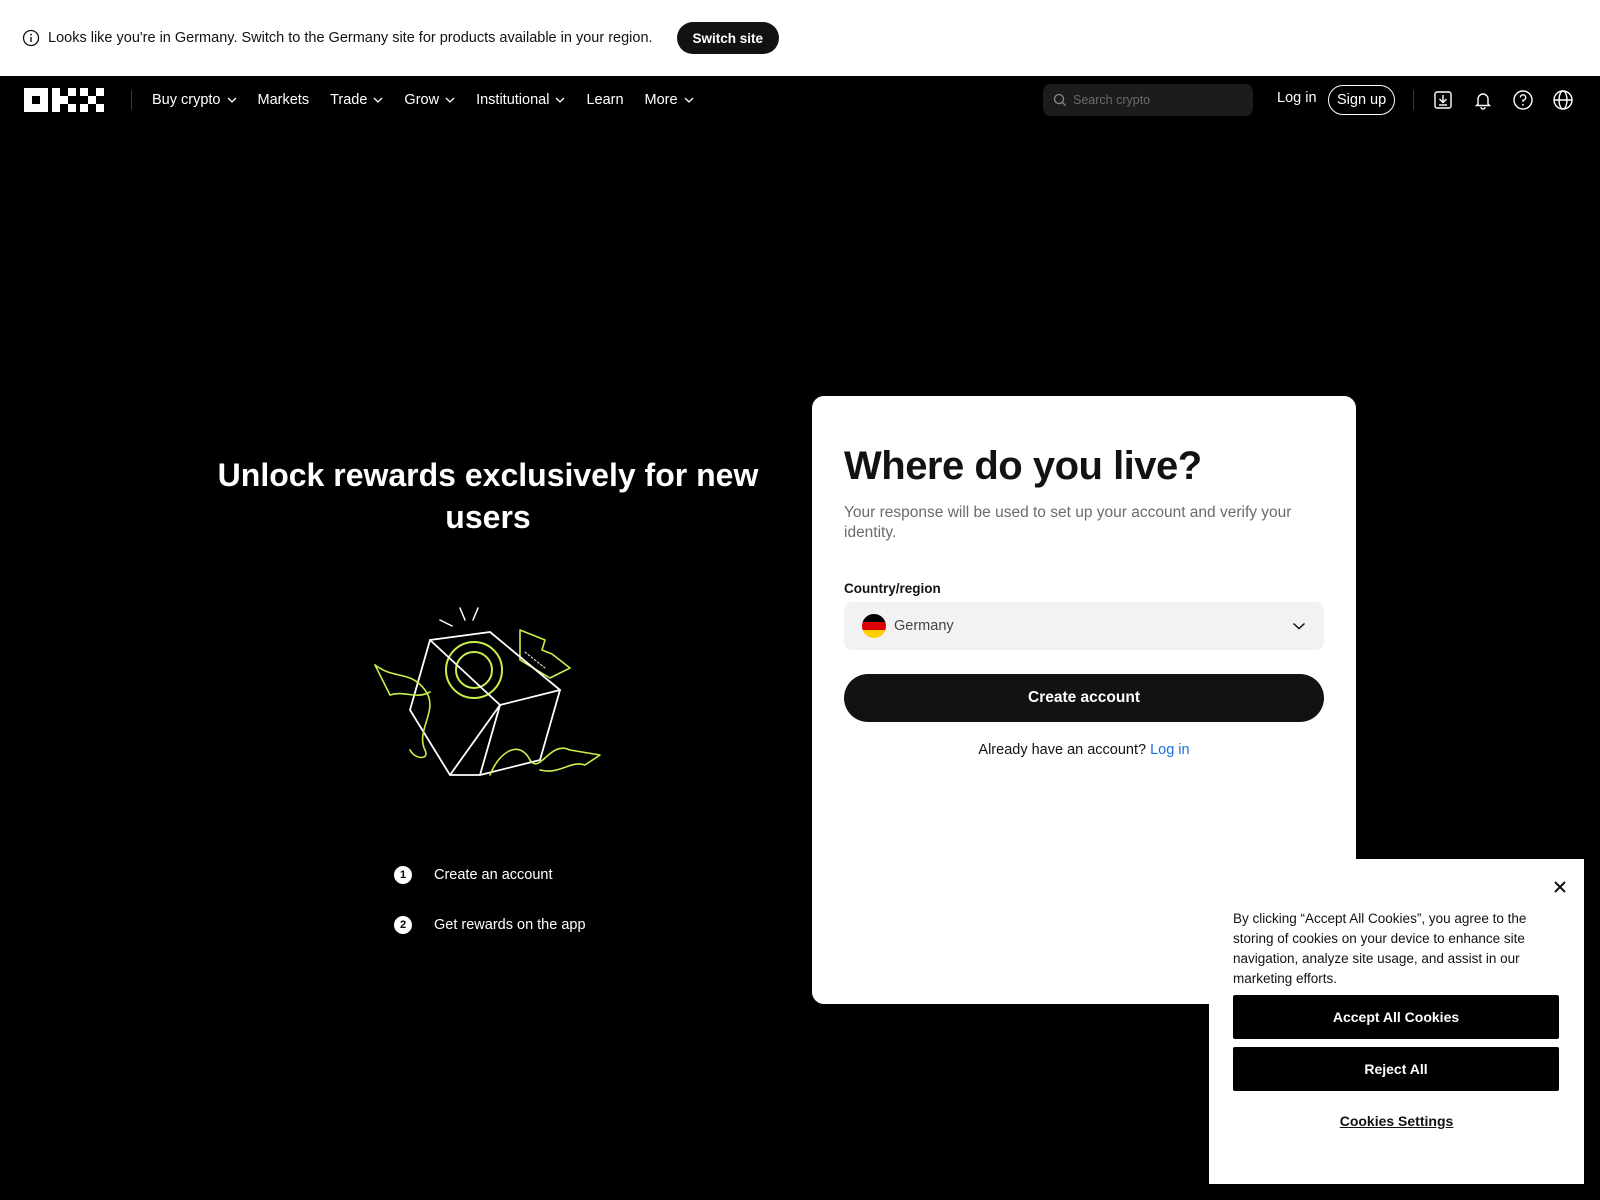  I want to click on card-title: Where do you live?, so click(1023, 466).